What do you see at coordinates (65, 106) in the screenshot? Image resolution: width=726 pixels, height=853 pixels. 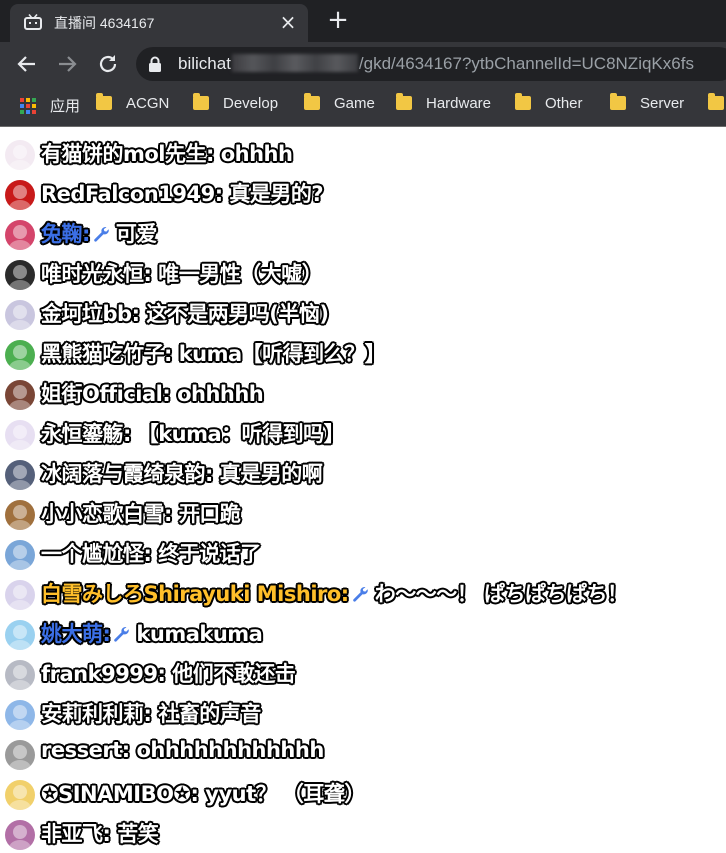 I see `bookmark-label: 应用` at bounding box center [65, 106].